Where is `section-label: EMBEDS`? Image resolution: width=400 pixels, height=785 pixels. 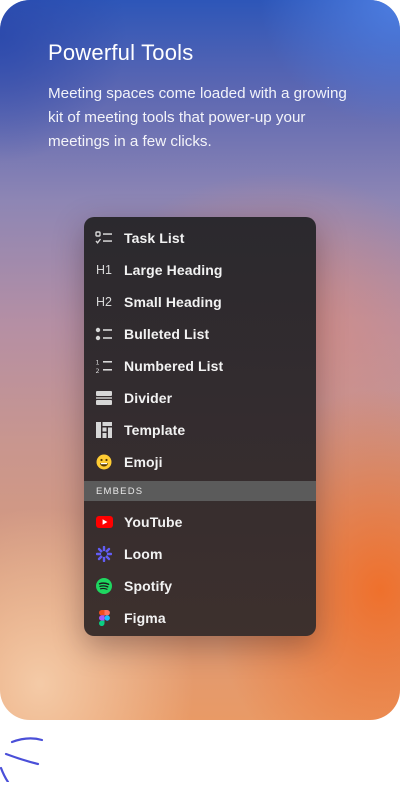
section-label: EMBEDS is located at coordinates (120, 491).